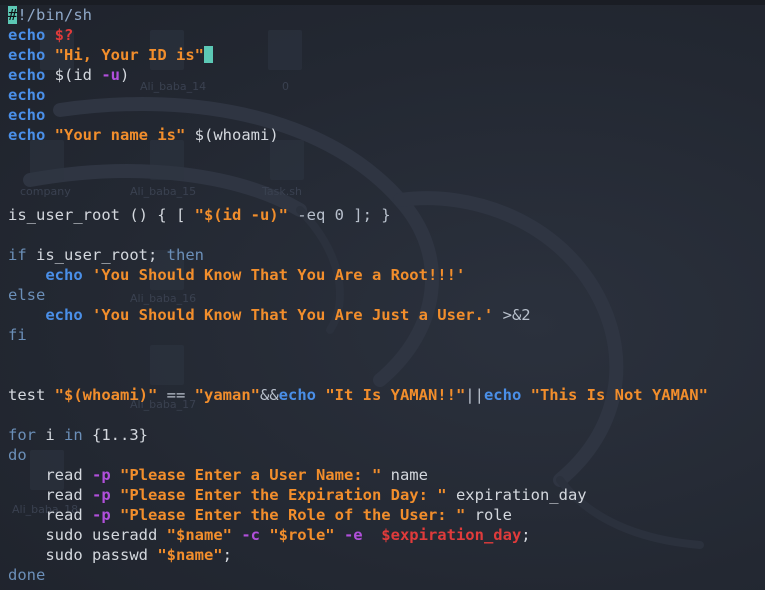 This screenshot has width=765, height=590. I want to click on string: "$(id -u)", so click(241, 215).